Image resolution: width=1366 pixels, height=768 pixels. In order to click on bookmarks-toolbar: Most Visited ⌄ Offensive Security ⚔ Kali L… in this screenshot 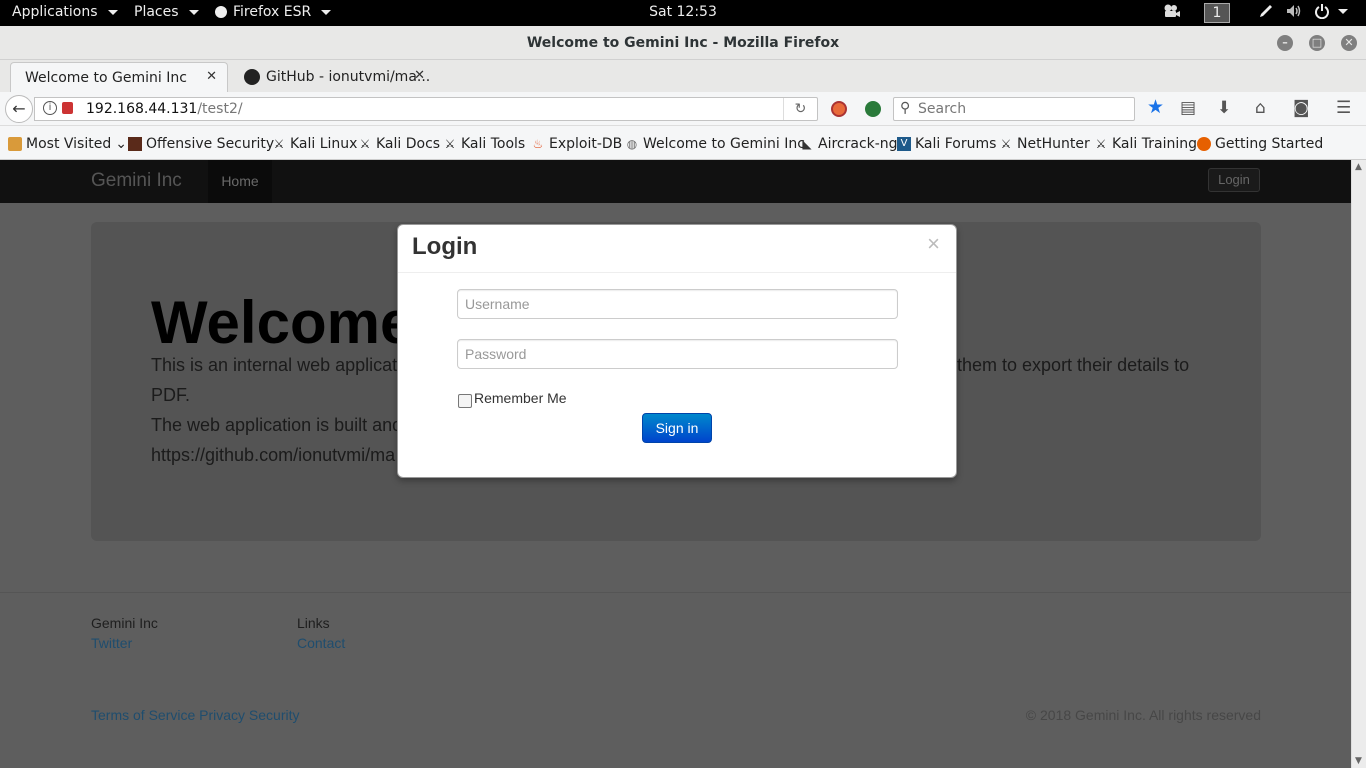, I will do `click(683, 143)`.